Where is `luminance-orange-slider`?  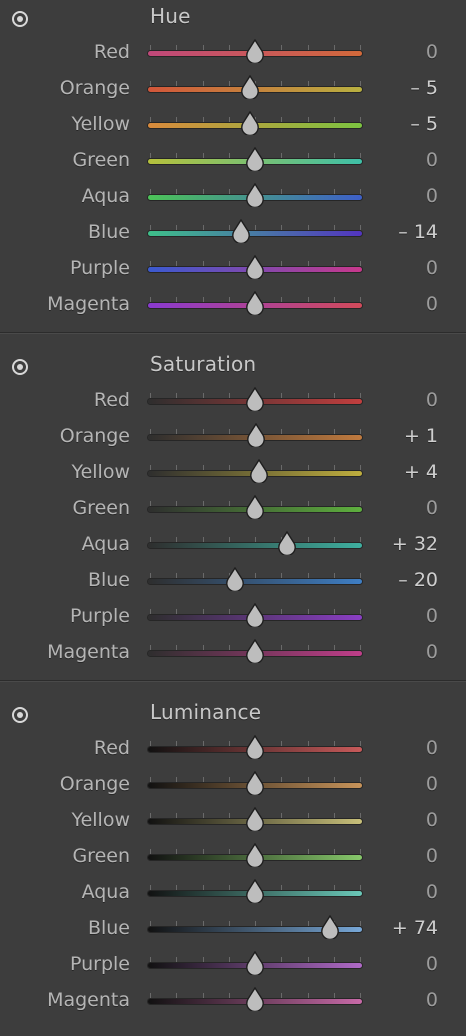 luminance-orange-slider is located at coordinates (255, 785).